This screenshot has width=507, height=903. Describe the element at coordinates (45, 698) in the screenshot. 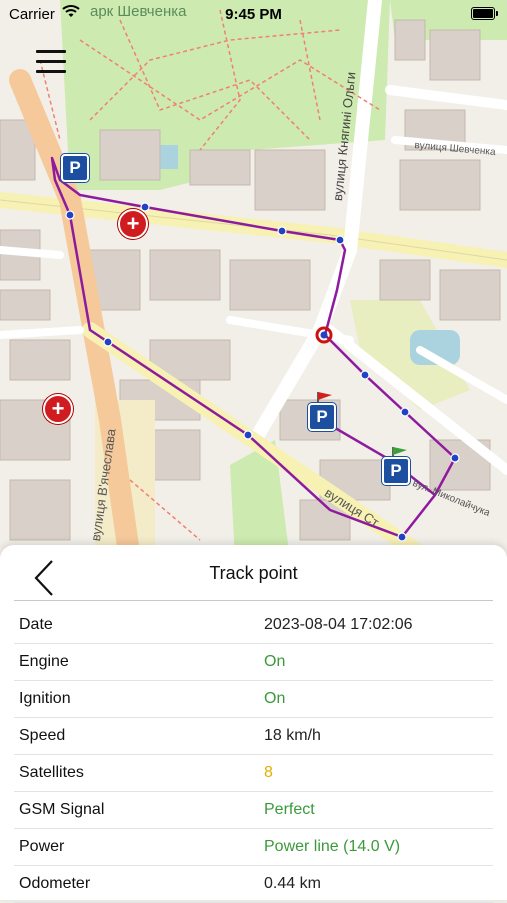

I see `row-label: Ignition` at that location.